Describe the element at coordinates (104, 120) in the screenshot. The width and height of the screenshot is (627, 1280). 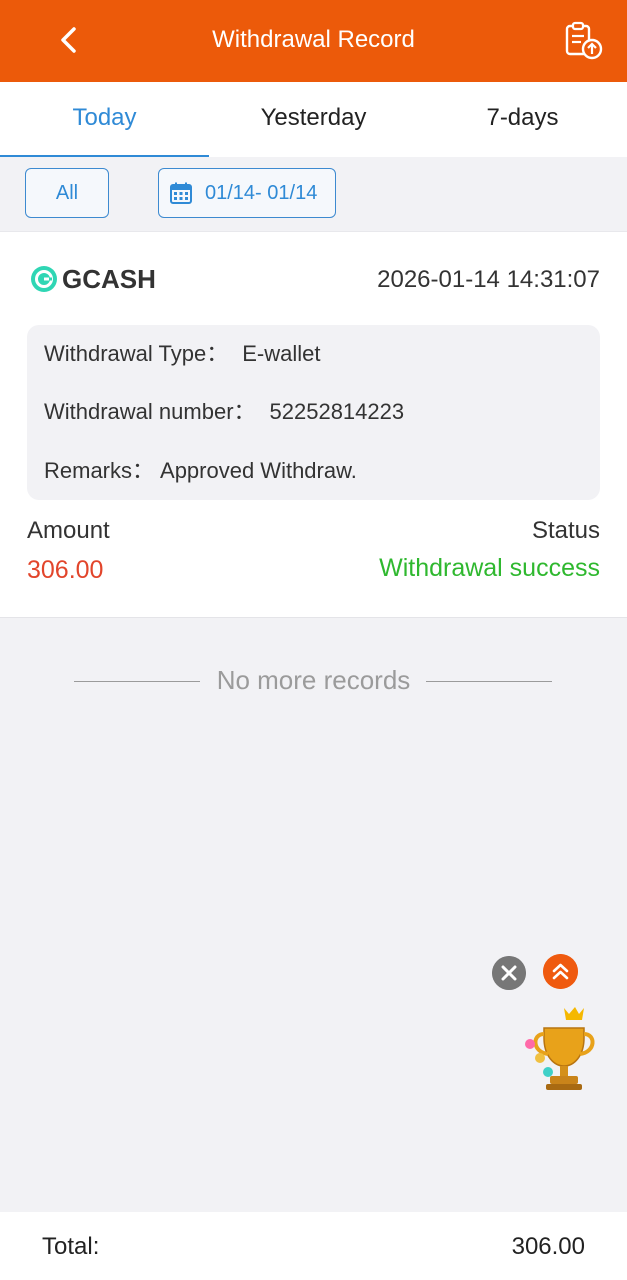
I see `tab-today: Today` at that location.